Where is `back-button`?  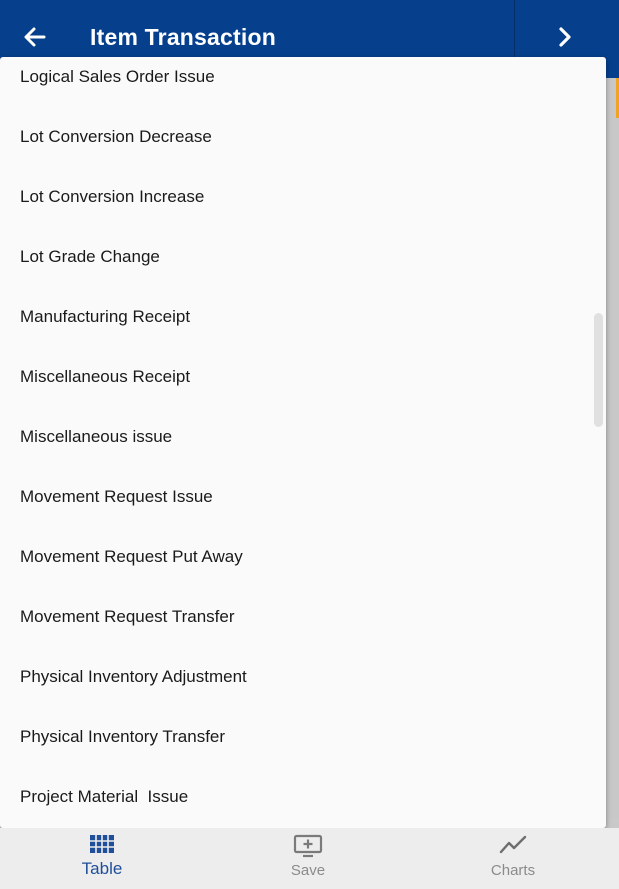 back-button is located at coordinates (35, 37).